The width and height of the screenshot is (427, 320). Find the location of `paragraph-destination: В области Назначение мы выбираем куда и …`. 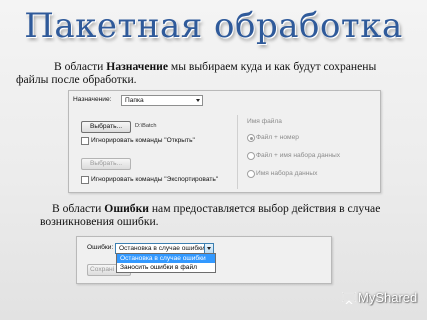

paragraph-destination: В области Назначение мы выбираем куда и … is located at coordinates (196, 73).